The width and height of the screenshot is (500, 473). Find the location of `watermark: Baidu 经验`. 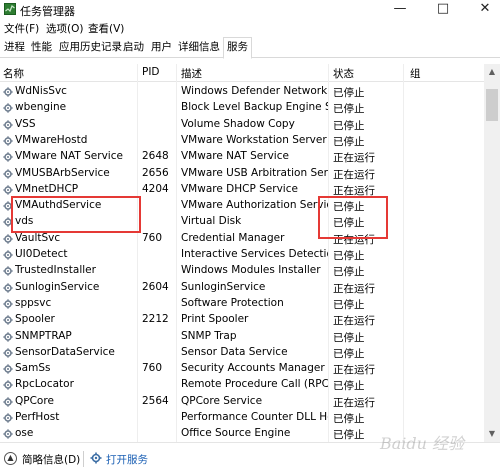

watermark: Baidu 经验 is located at coordinates (422, 443).